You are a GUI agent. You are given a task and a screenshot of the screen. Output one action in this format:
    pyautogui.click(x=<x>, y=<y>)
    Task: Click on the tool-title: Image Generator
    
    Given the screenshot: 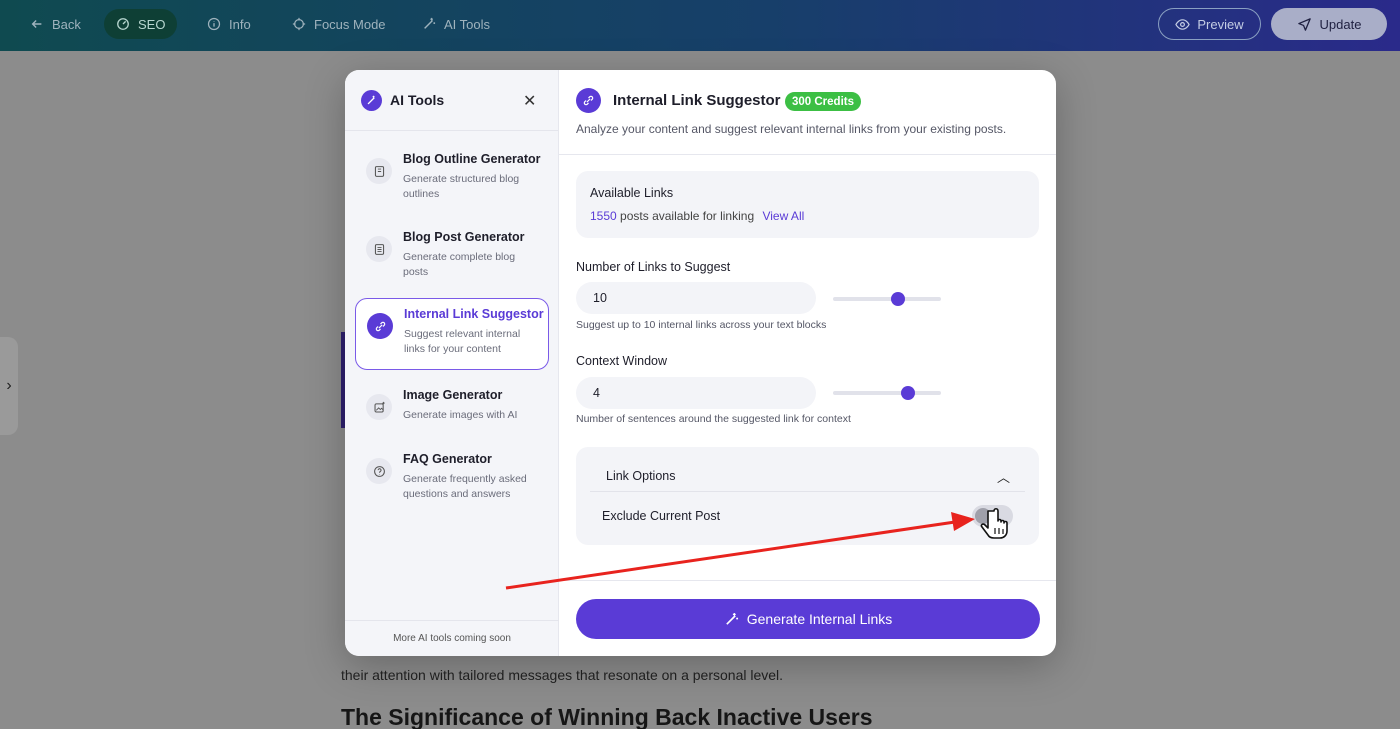 What is the action you would take?
    pyautogui.click(x=453, y=395)
    